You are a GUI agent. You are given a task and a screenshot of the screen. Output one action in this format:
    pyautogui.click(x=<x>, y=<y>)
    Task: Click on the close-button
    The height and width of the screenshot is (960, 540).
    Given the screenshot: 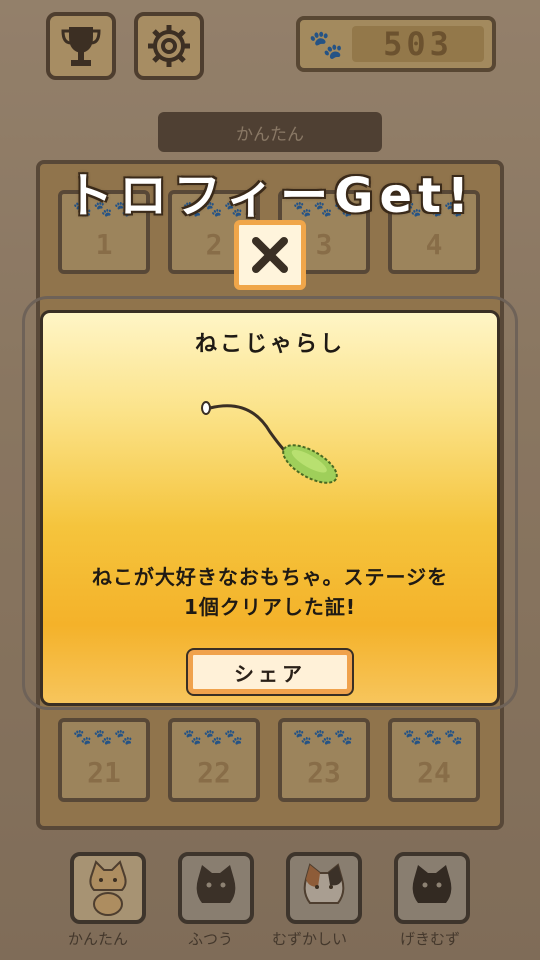 What is the action you would take?
    pyautogui.click(x=270, y=255)
    